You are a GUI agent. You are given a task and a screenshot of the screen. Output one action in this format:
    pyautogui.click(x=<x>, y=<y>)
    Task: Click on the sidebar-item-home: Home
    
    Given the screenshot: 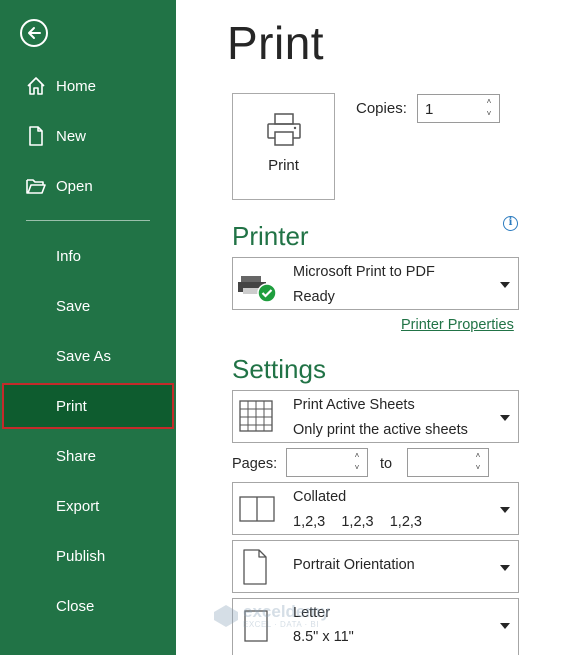 What is the action you would take?
    pyautogui.click(x=88, y=86)
    